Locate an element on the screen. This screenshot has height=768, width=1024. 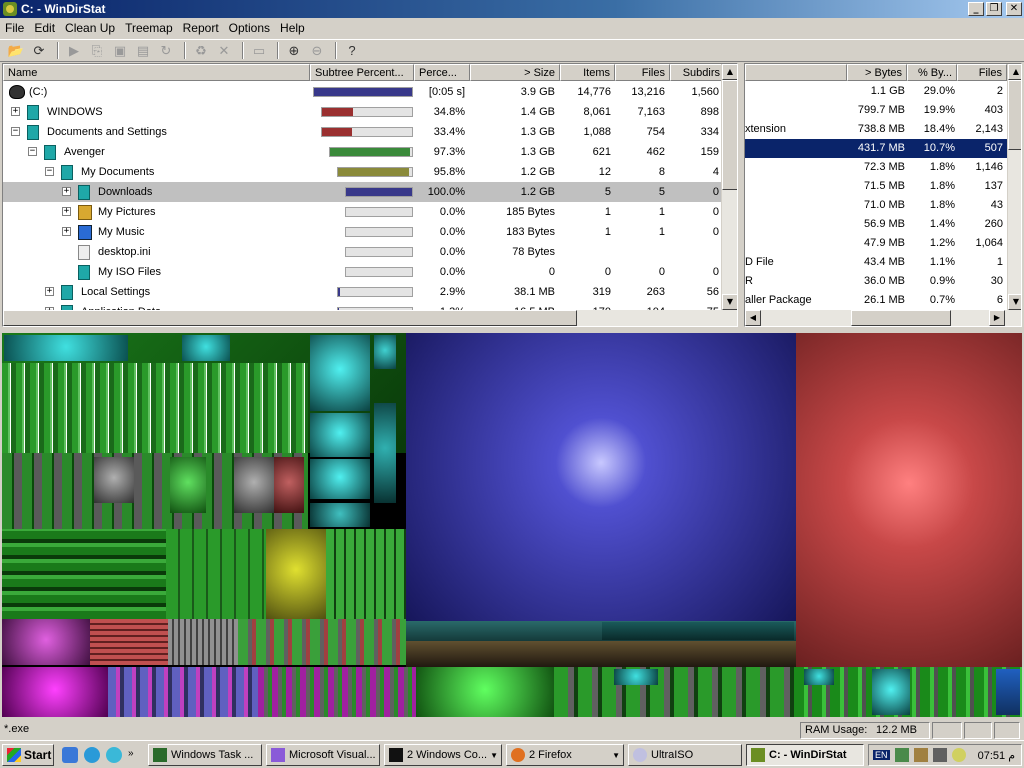
menu-report: Report is located at coordinates (201, 28).